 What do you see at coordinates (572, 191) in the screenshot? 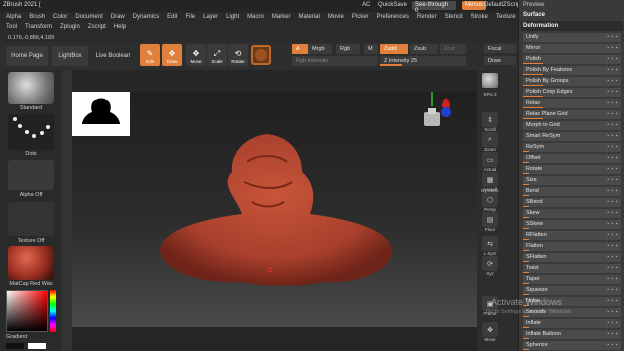
I see `deform-bend: Bend ▪ ▪ ▪` at bounding box center [572, 191].